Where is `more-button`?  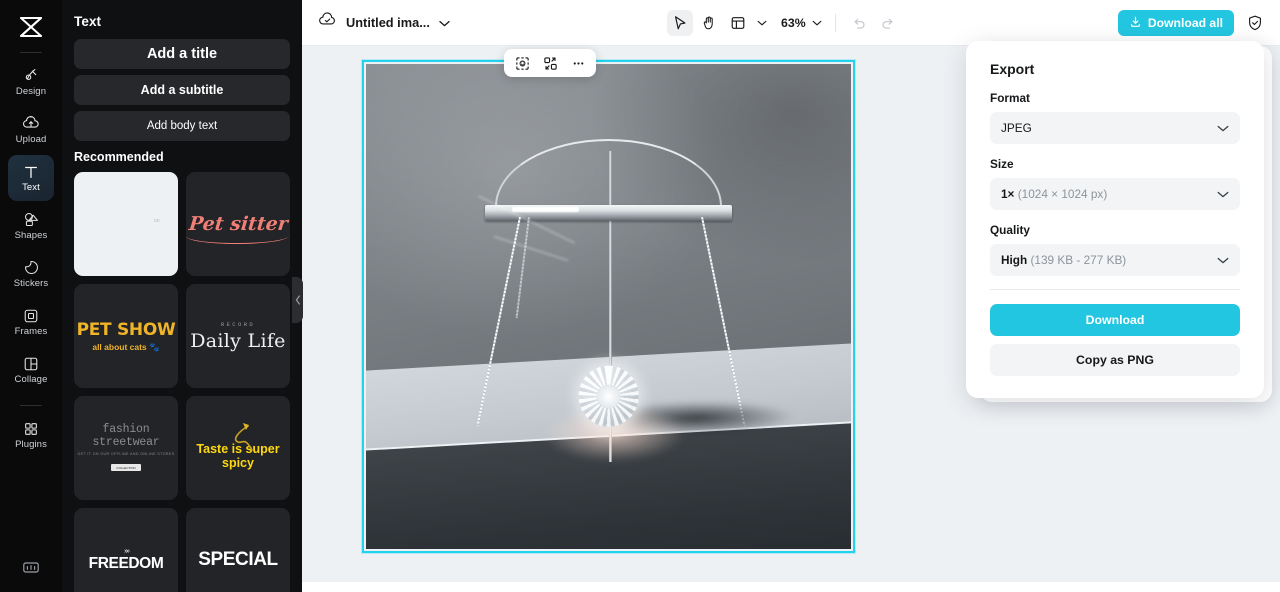 more-button is located at coordinates (578, 63).